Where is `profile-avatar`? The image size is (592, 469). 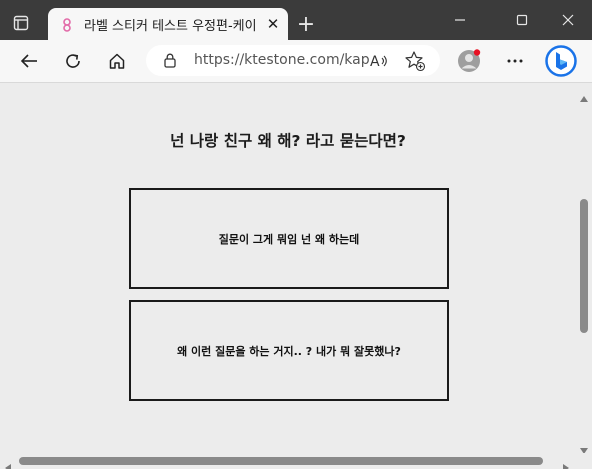
profile-avatar is located at coordinates (469, 61).